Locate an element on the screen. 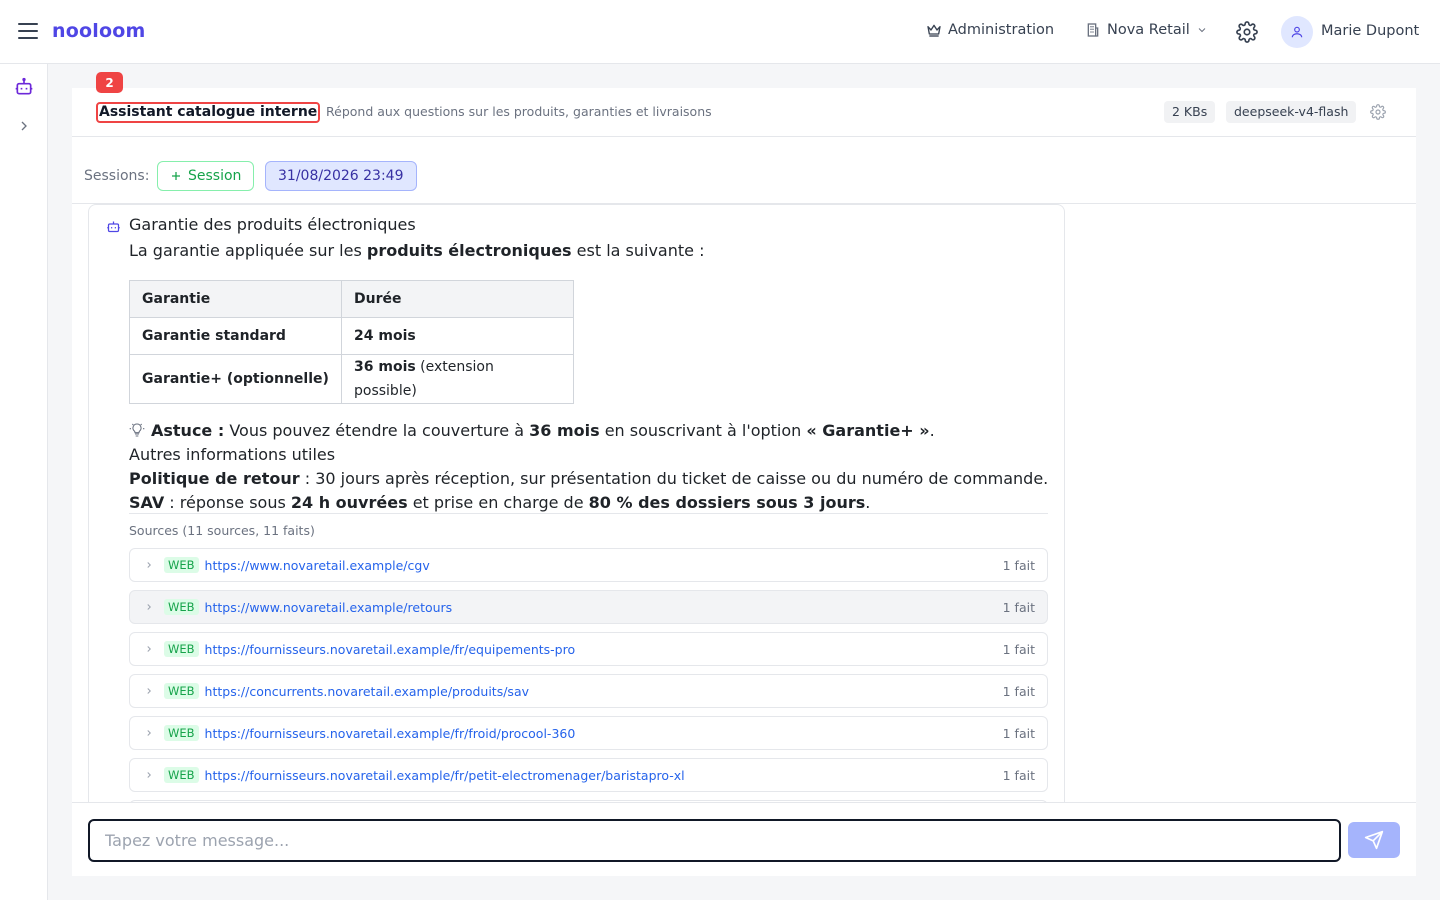 The image size is (1440, 900). table-cell: Garantie standard is located at coordinates (235, 336).